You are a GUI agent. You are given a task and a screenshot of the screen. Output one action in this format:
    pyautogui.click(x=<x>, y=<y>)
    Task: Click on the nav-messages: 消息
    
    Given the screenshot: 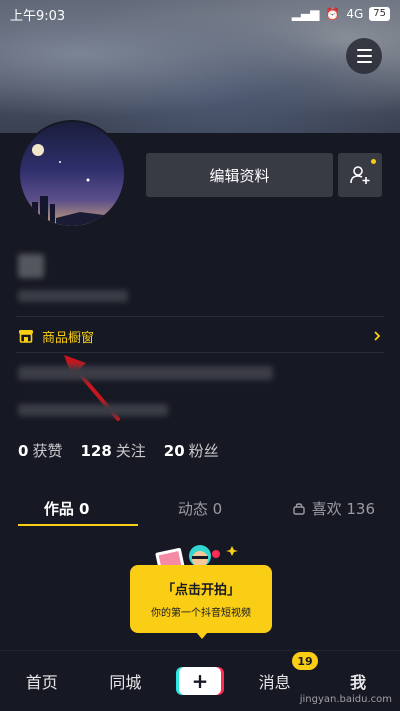 What is the action you would take?
    pyautogui.click(x=275, y=681)
    